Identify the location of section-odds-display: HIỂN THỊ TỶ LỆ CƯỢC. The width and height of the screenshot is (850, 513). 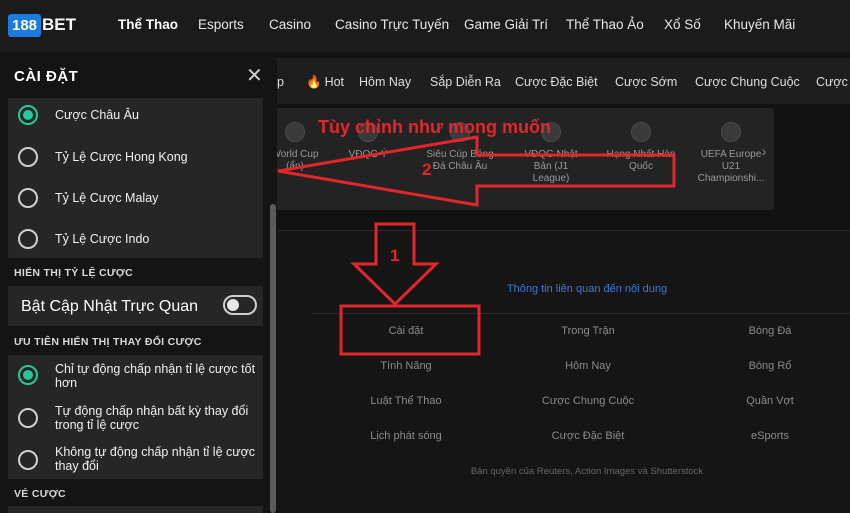
(74, 273).